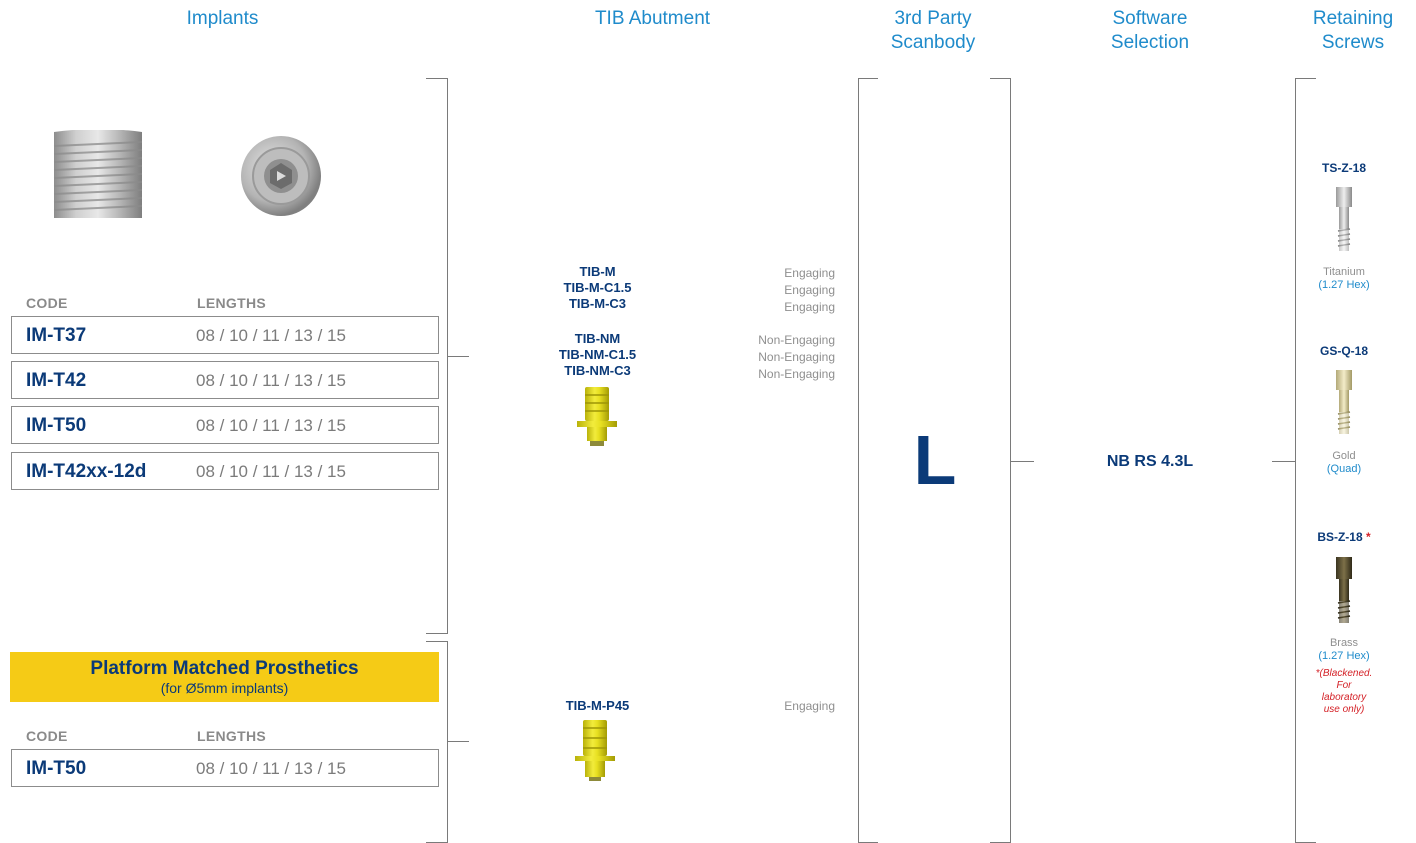 Image resolution: width=1416 pixels, height=843 pixels. Describe the element at coordinates (1353, 42) in the screenshot. I see `header-screws-line2: Screws` at that location.